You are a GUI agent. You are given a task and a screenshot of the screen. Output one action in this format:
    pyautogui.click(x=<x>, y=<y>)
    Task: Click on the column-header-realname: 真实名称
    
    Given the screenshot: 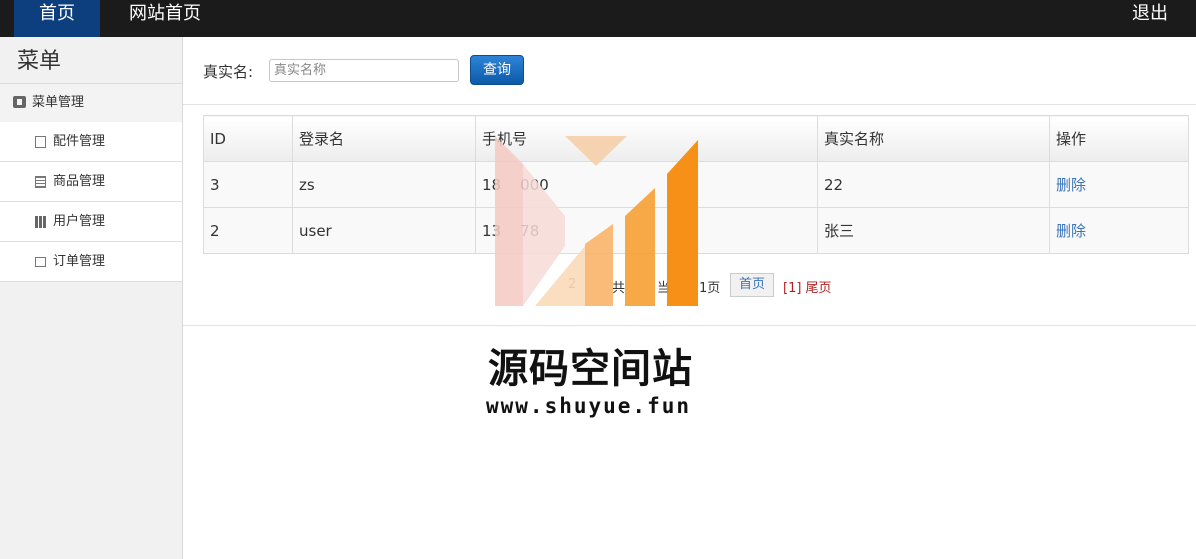 What is the action you would take?
    pyautogui.click(x=933, y=138)
    